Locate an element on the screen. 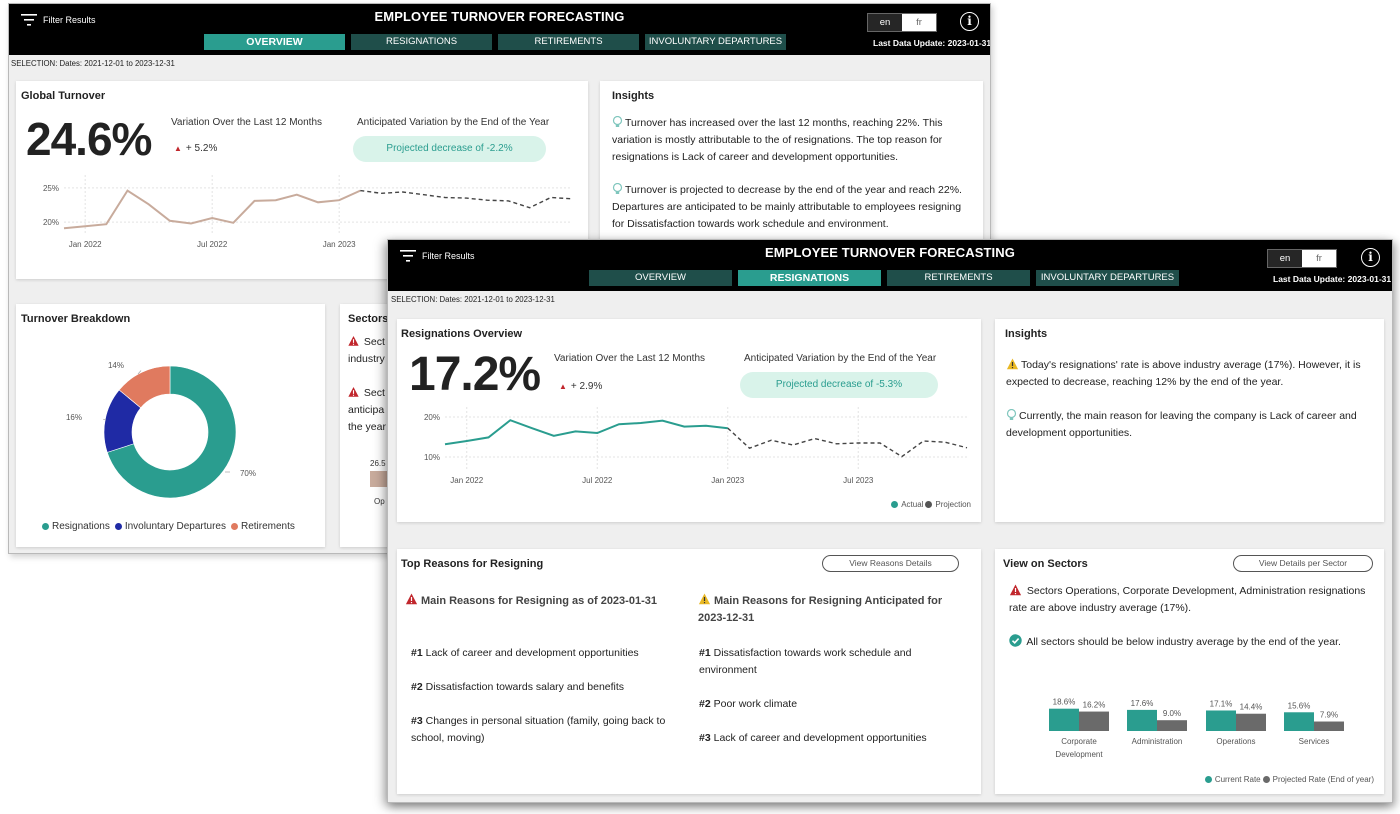  view-details-per-sector-button: View Details per Sector is located at coordinates (1303, 563).